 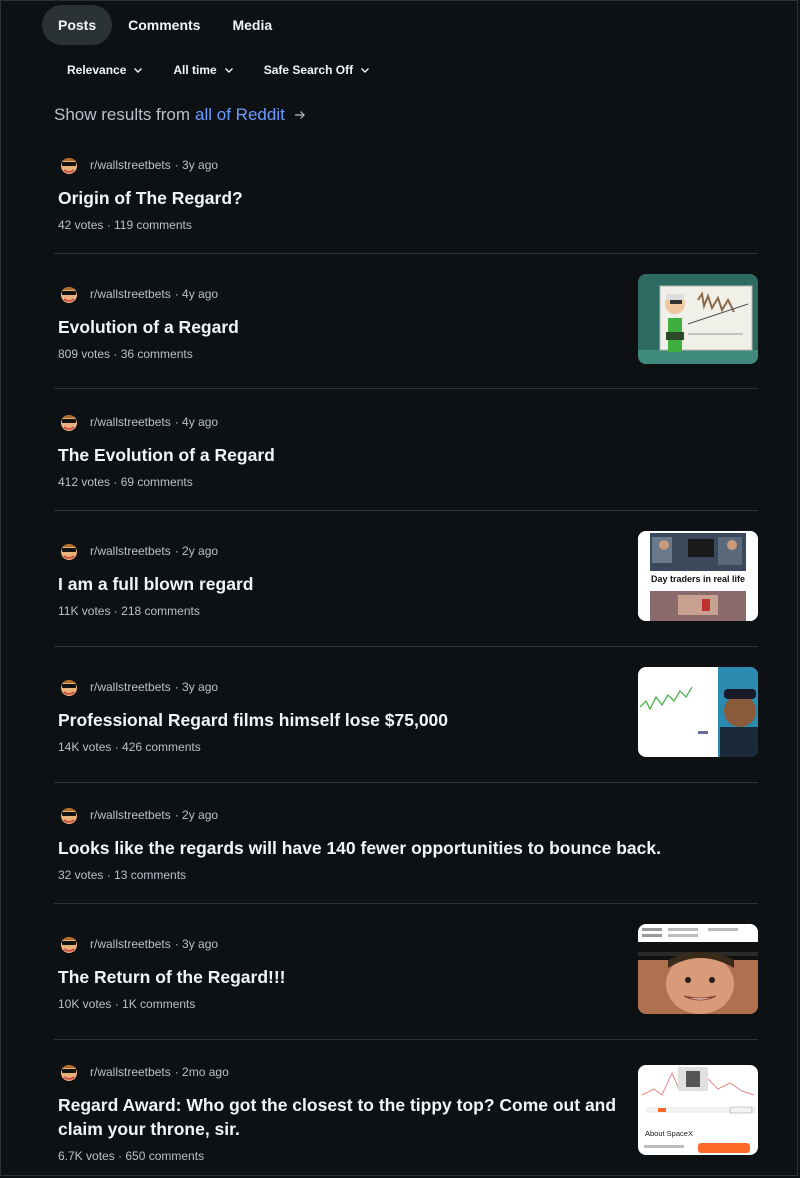 What do you see at coordinates (698, 579) in the screenshot?
I see `thumbnail-caption: Day traders in real life` at bounding box center [698, 579].